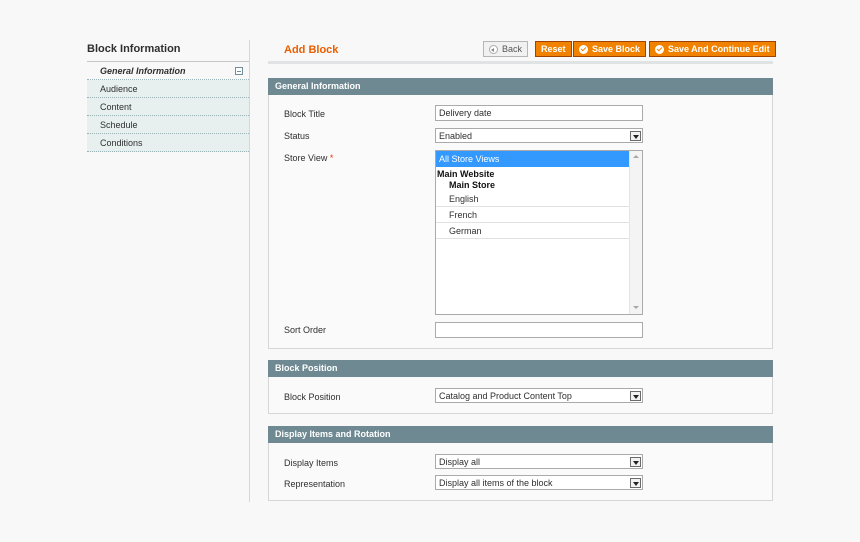 The width and height of the screenshot is (860, 542). What do you see at coordinates (168, 143) in the screenshot?
I see `sidebar-item-conditions: Conditions` at bounding box center [168, 143].